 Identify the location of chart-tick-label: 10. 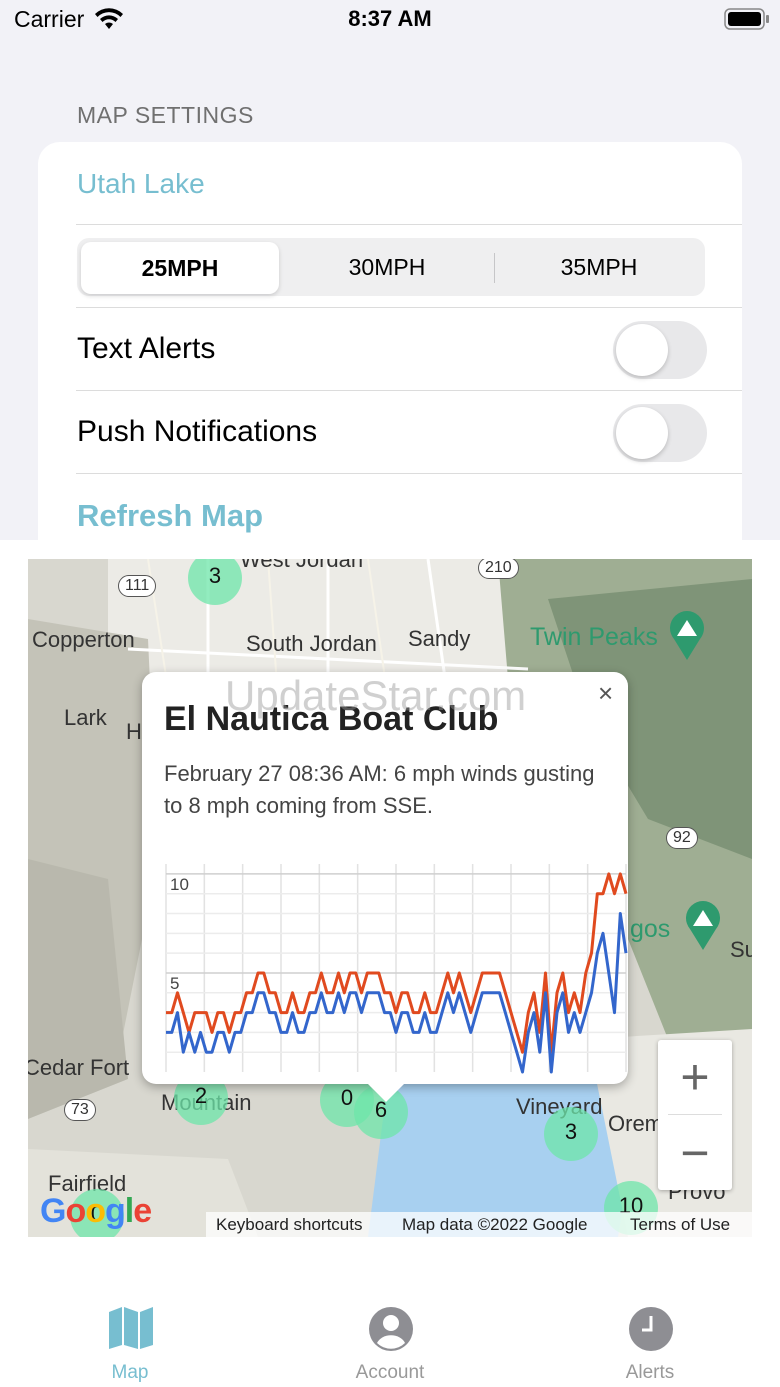
(179, 884).